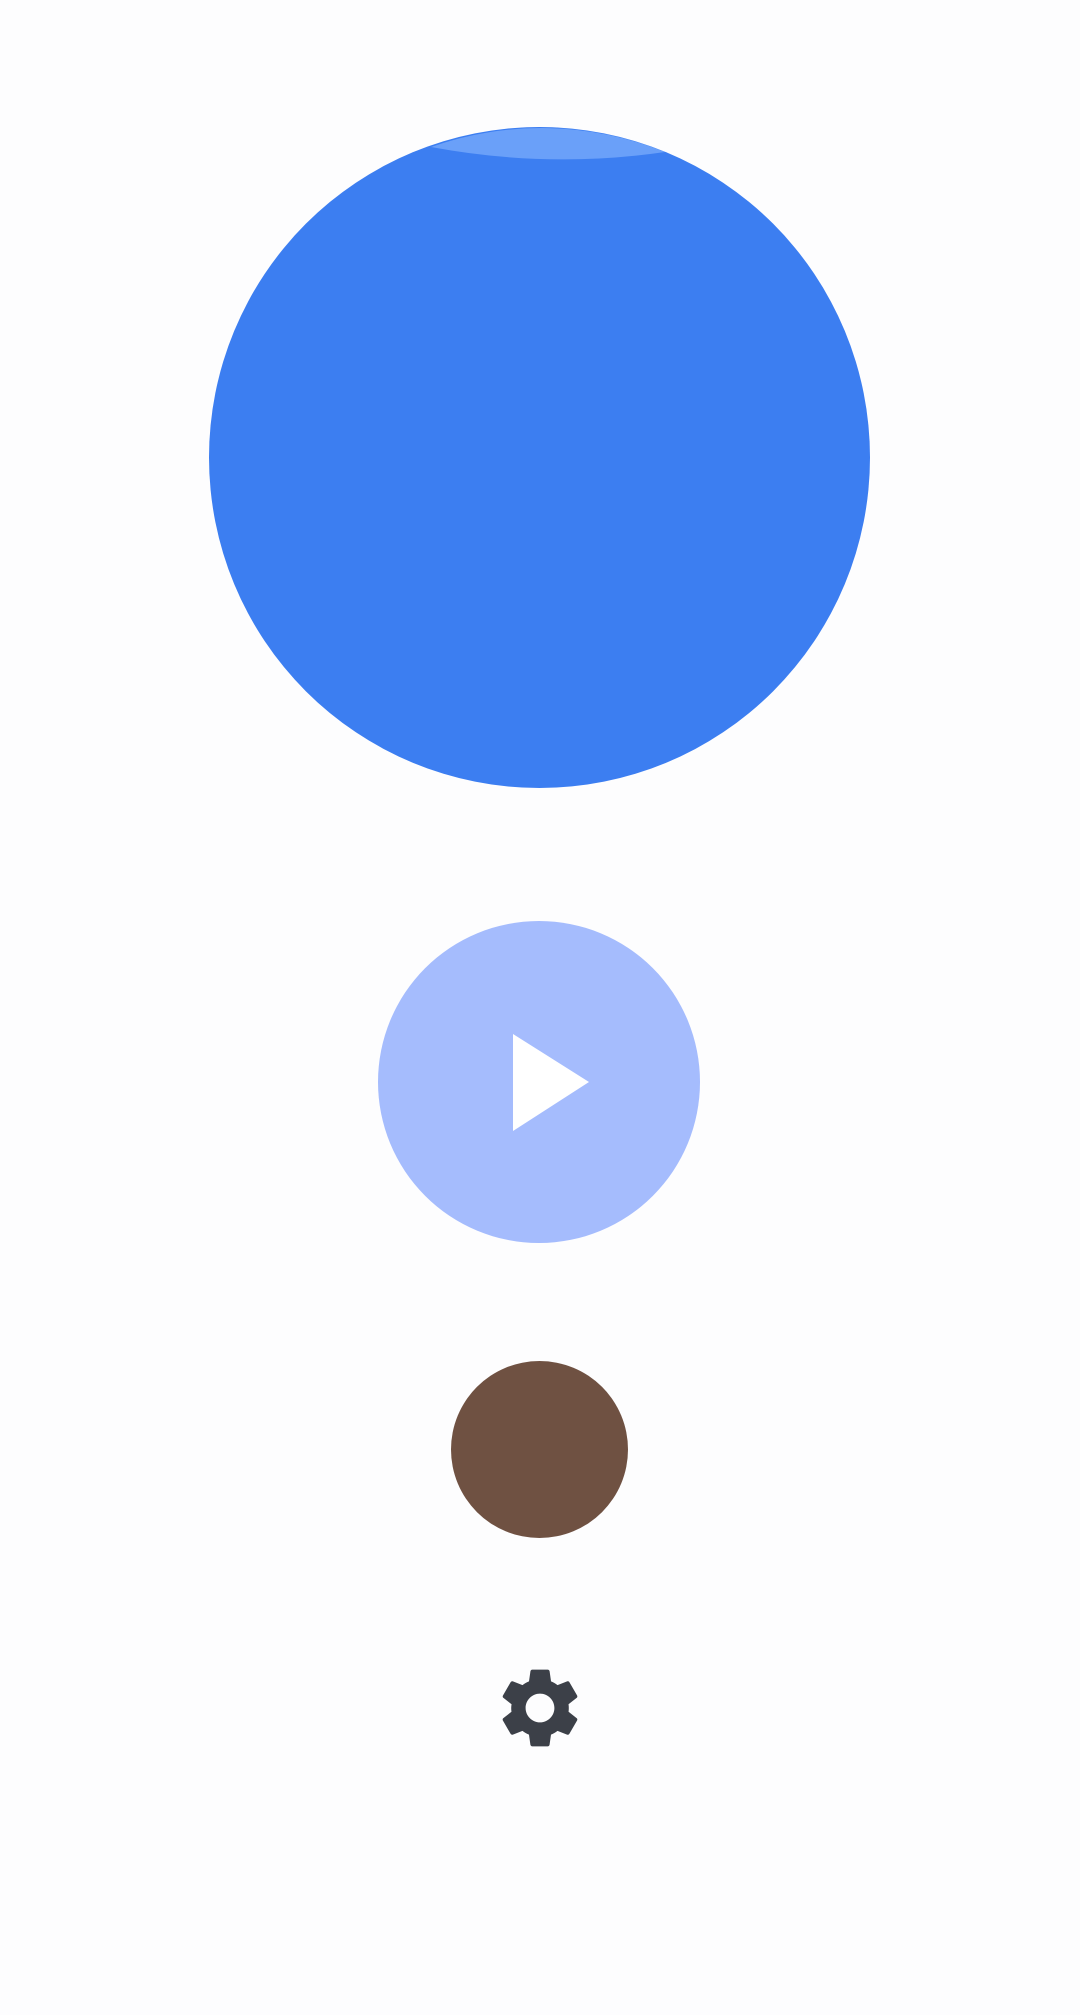 The width and height of the screenshot is (1080, 2015). I want to click on secondary-circle-button, so click(539, 1449).